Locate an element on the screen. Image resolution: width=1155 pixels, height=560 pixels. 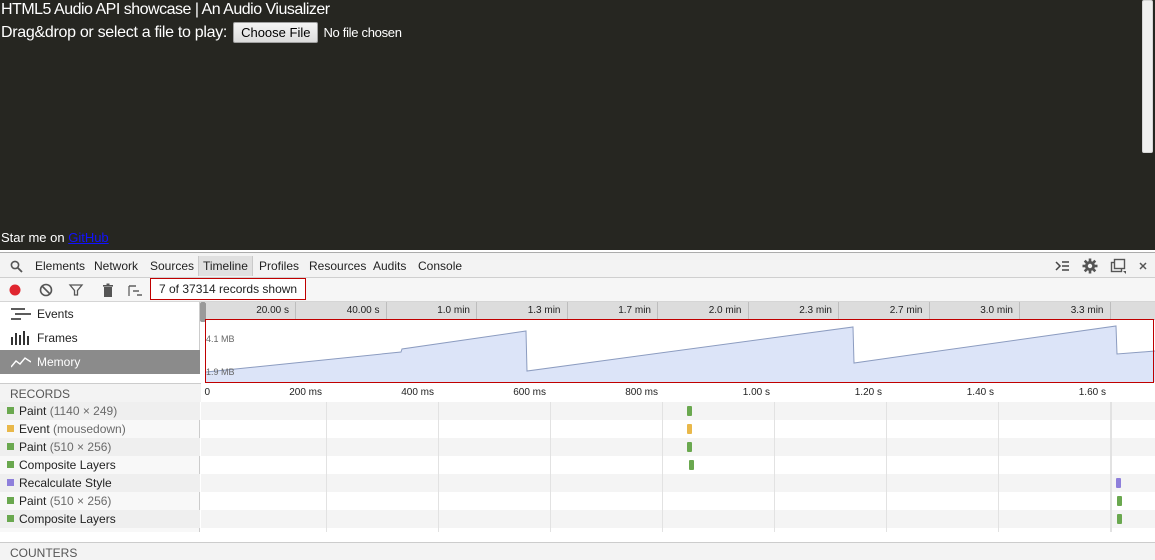
record-label: Event (mousedown) is located at coordinates (72, 429).